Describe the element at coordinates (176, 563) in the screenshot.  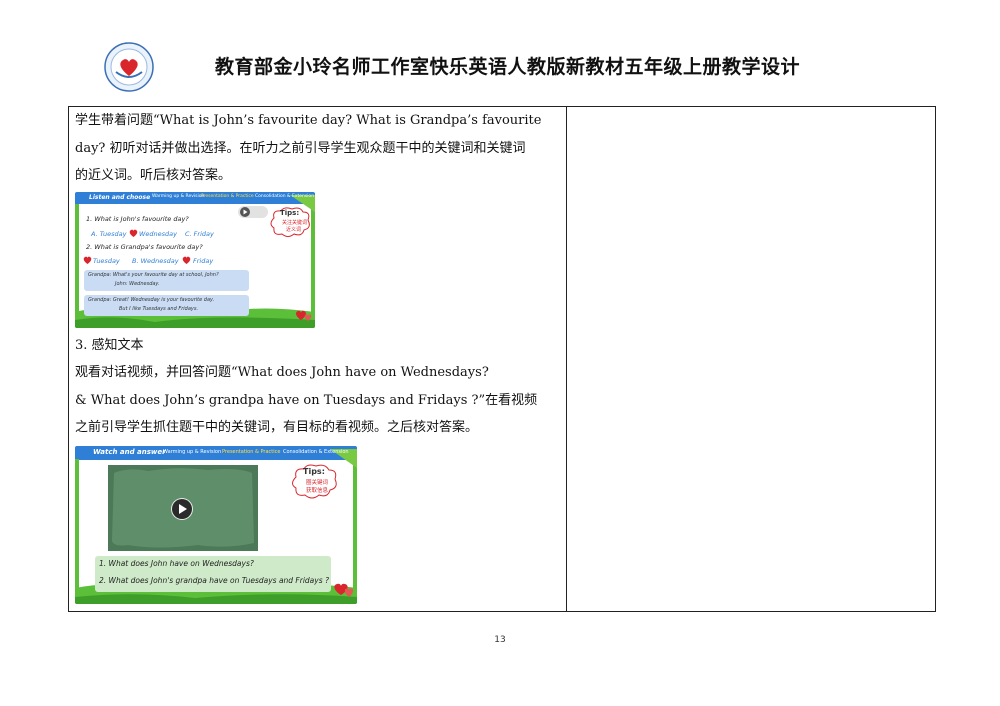
I see `question-text: 1. What does John have on Wednesdays?` at that location.